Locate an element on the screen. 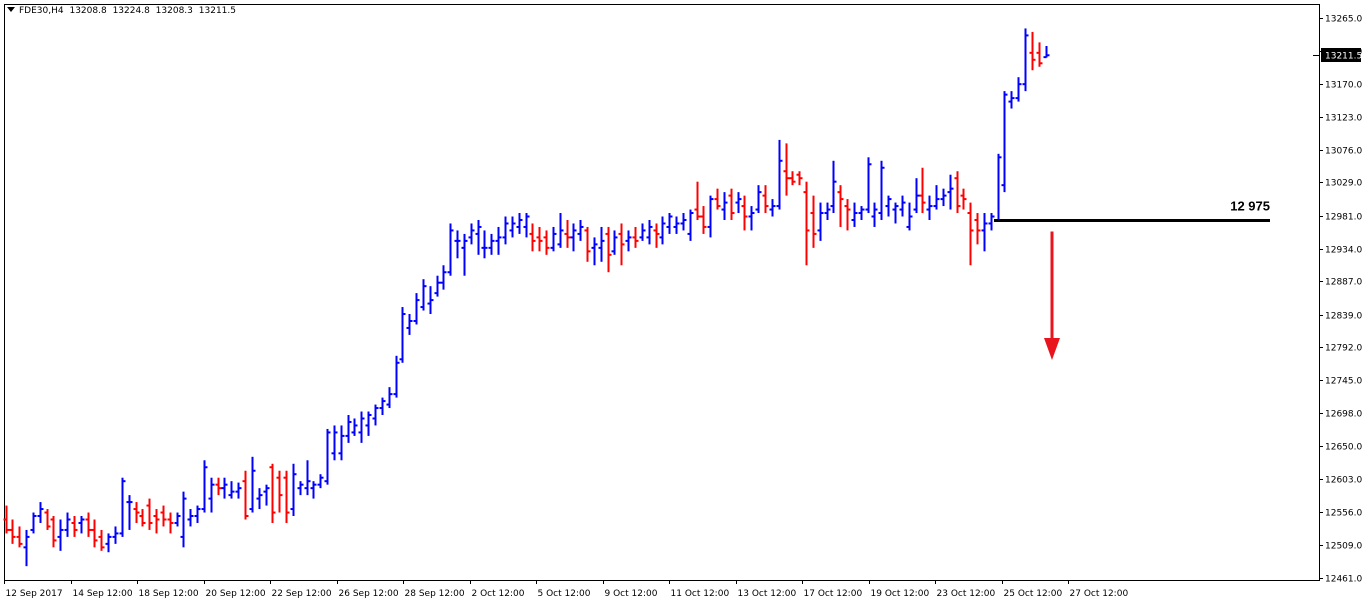 Image resolution: width=1366 pixels, height=605 pixels. x-tick-label: 22 Sep 12:00 is located at coordinates (302, 594).